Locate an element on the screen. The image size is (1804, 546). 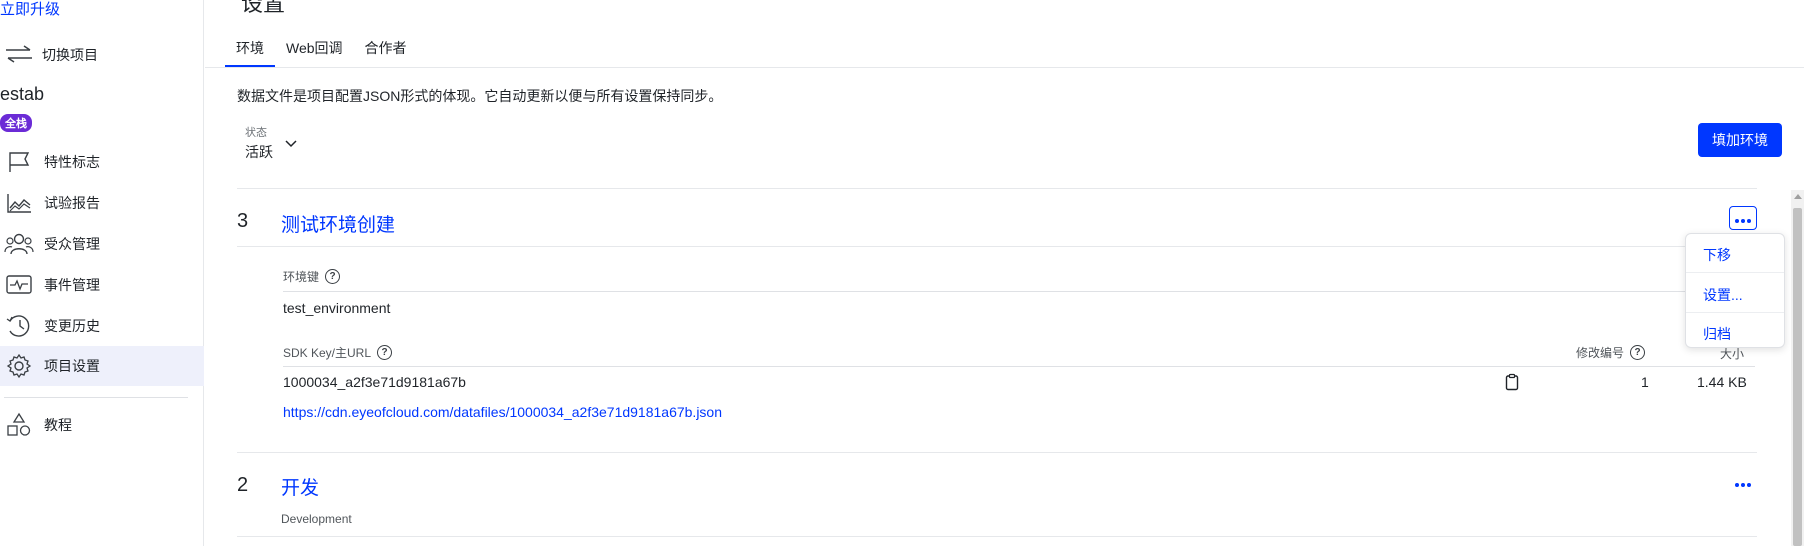
sidebar-divider is located at coordinates (96, 397).